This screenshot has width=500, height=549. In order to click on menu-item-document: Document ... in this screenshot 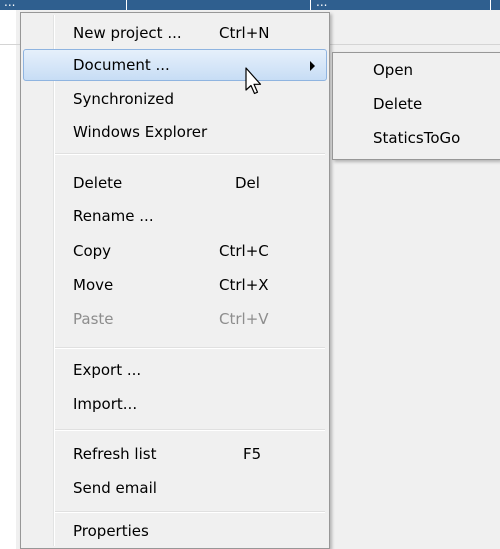, I will do `click(175, 65)`.